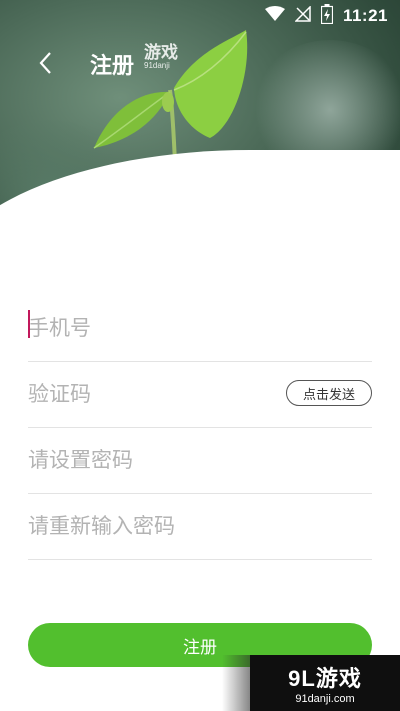 Image resolution: width=400 pixels, height=711 pixels. Describe the element at coordinates (161, 56) in the screenshot. I see `watermark-logo-top: 游戏 91danji` at that location.